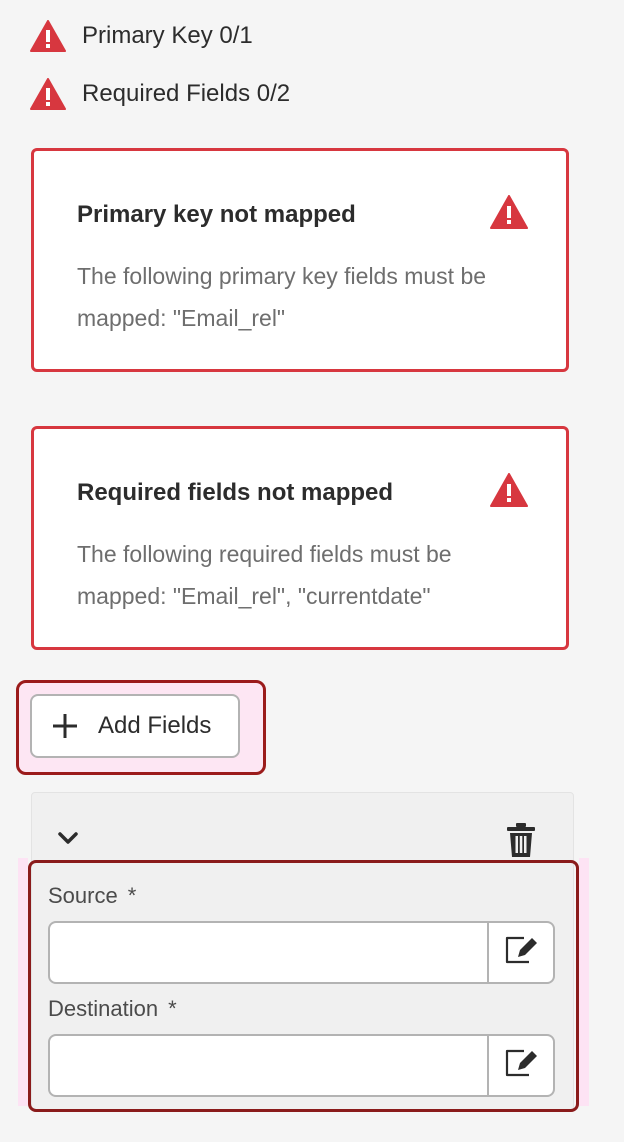 This screenshot has height=1142, width=624. Describe the element at coordinates (103, 1008) in the screenshot. I see `destination-label-text: Destination` at that location.